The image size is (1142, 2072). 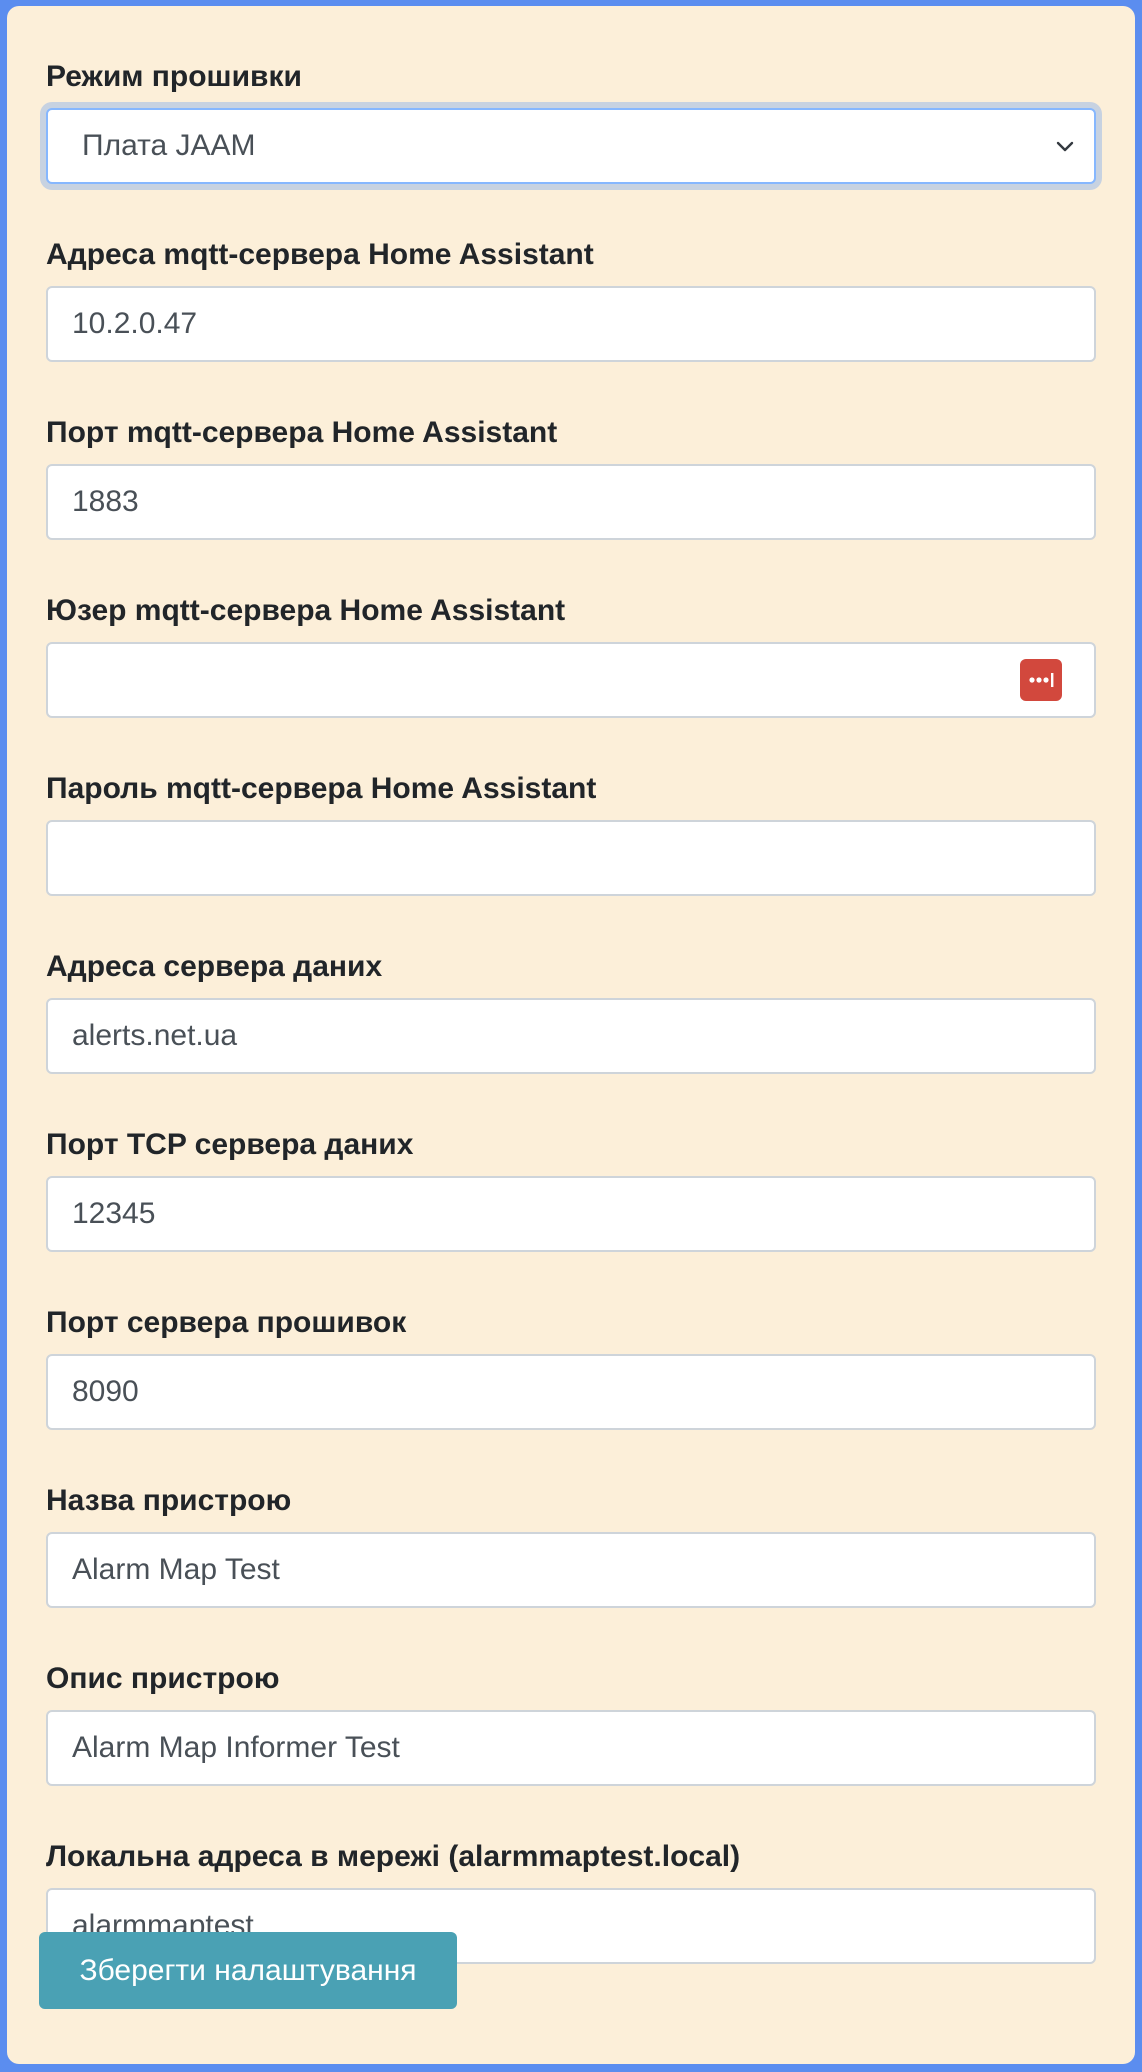 What do you see at coordinates (1065, 146) in the screenshot?
I see `chevron-down-icon` at bounding box center [1065, 146].